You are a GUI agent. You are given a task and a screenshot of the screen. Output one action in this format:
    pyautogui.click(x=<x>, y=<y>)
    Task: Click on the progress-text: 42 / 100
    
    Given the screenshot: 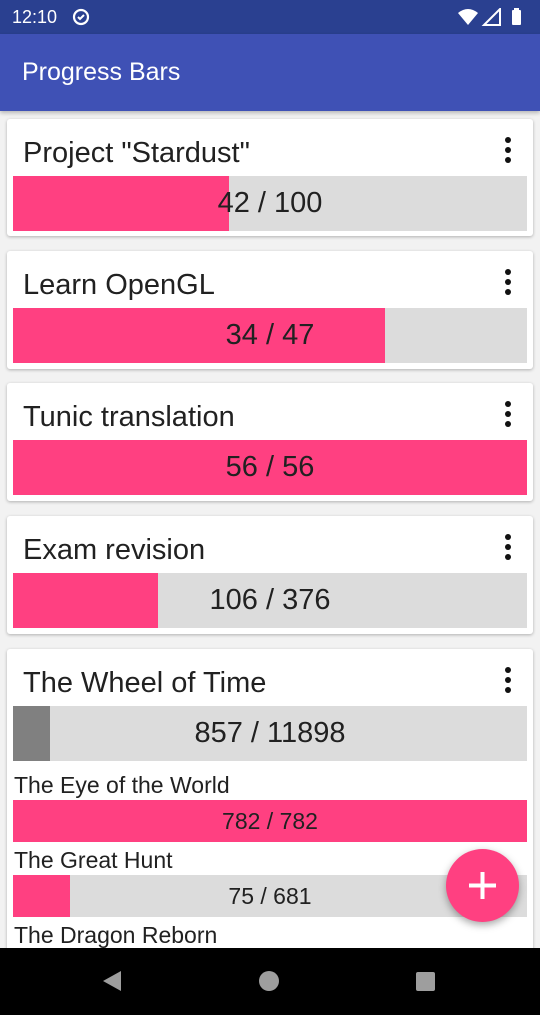 What is the action you would take?
    pyautogui.click(x=270, y=203)
    